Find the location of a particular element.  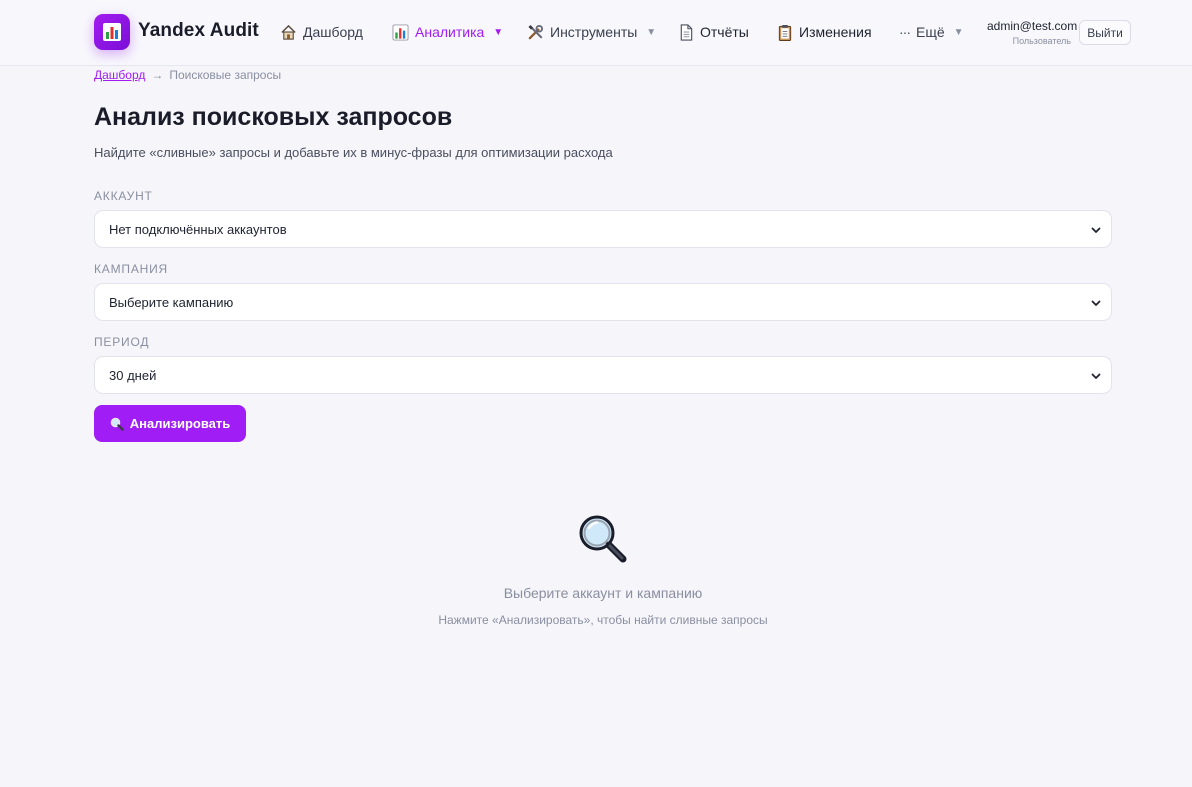

logo is located at coordinates (112, 32).